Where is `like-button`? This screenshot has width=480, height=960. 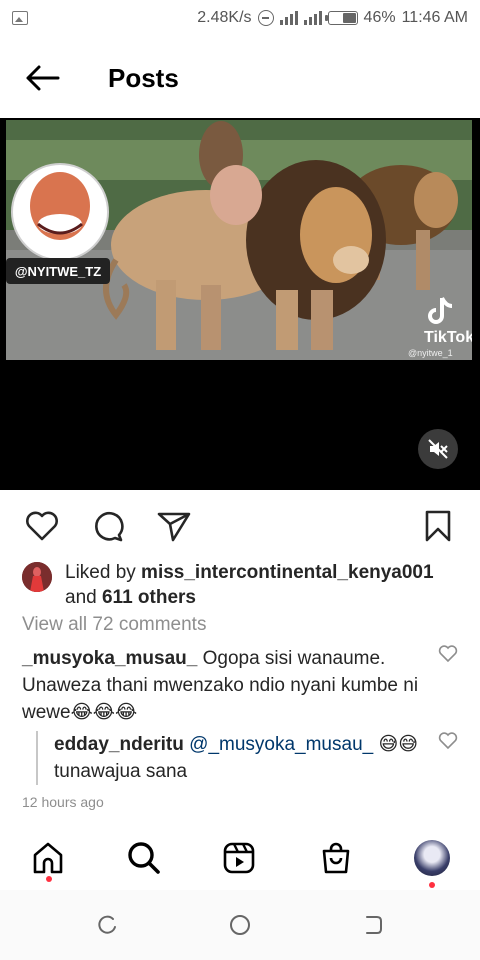 like-button is located at coordinates (42, 526).